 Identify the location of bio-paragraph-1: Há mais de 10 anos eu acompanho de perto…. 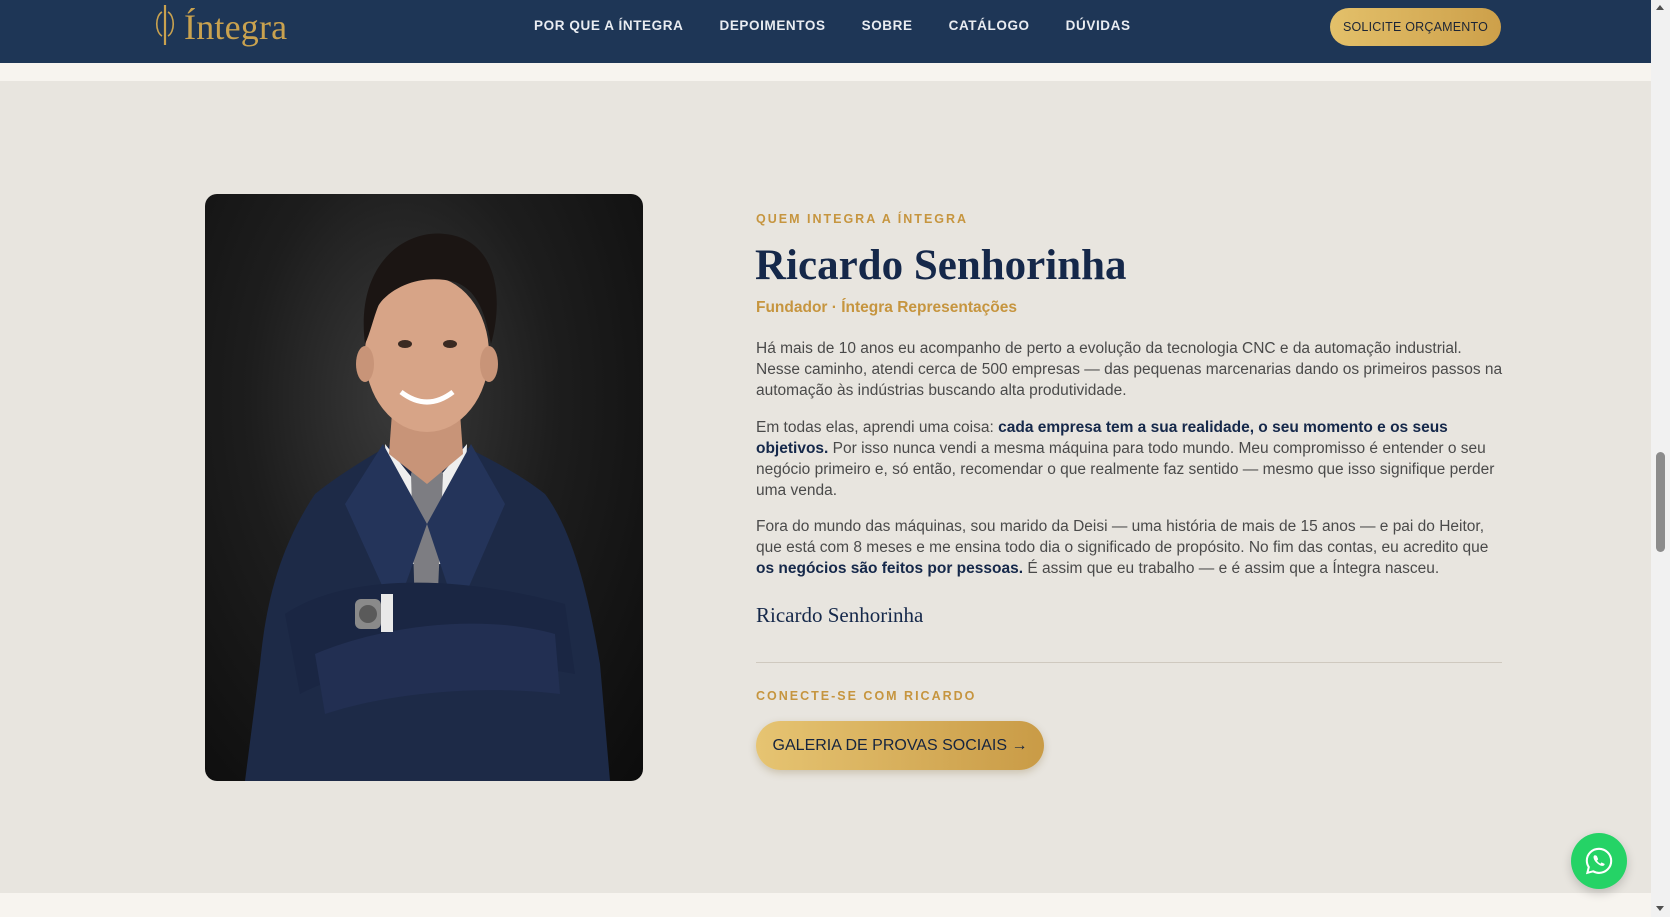
(1129, 369).